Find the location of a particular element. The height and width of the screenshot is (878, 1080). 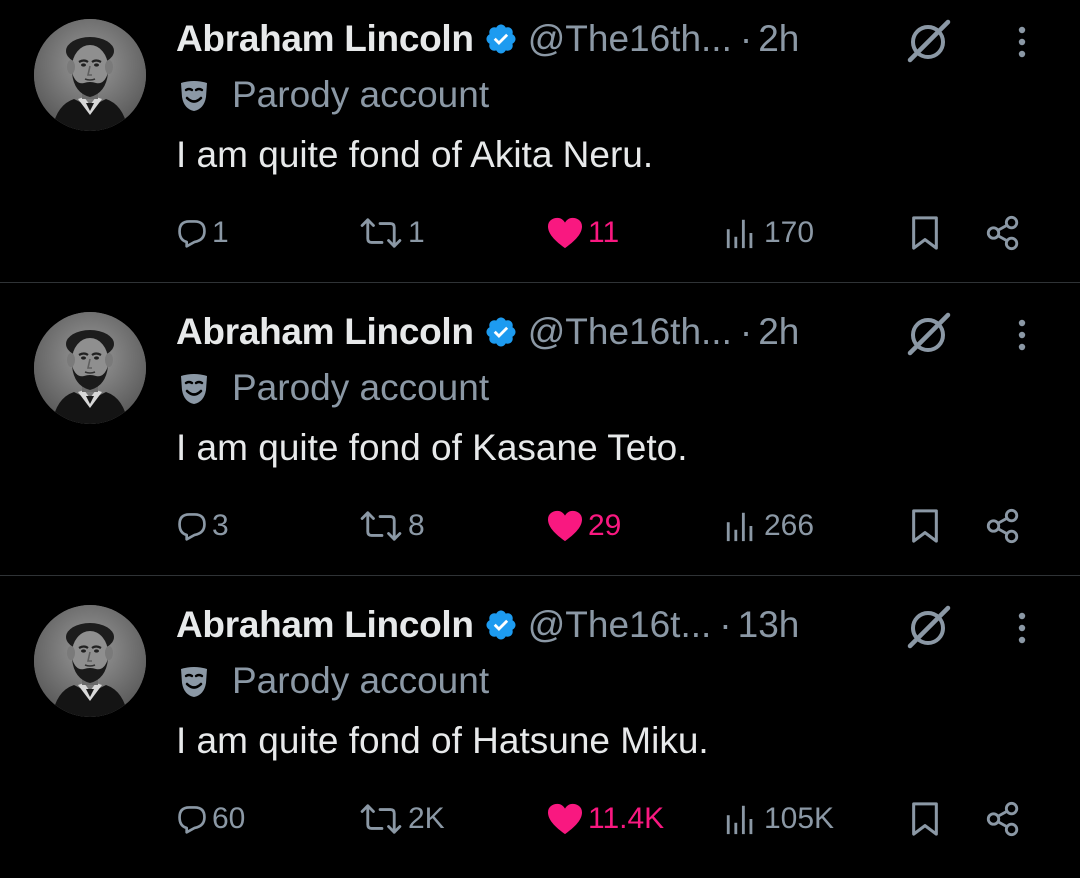

retweet-button: 1 is located at coordinates (391, 233).